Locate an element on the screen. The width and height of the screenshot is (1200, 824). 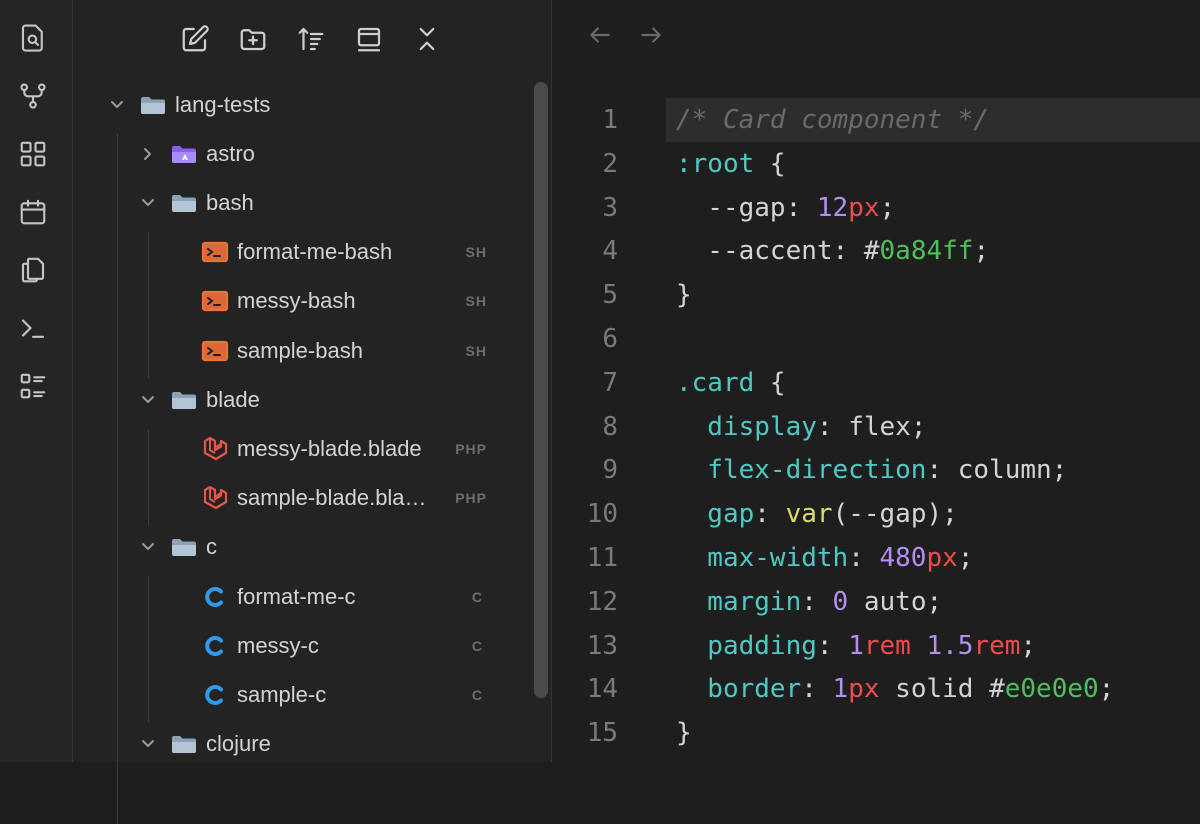
tree-item-label: sample-c is located at coordinates (282, 694).